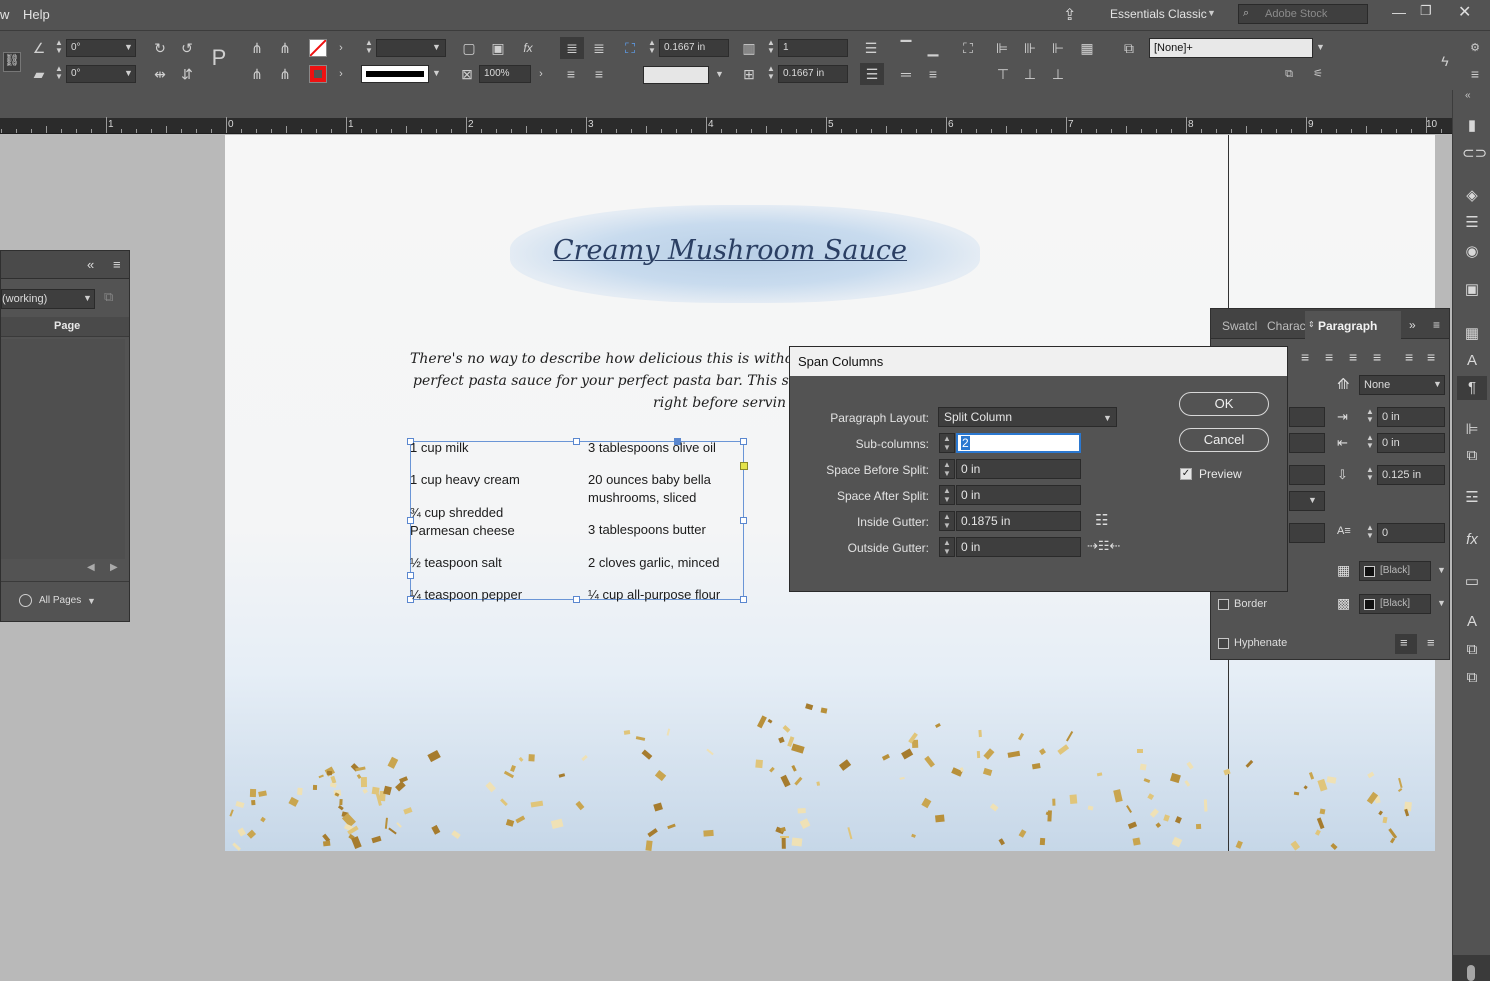  What do you see at coordinates (1471, 968) in the screenshot?
I see `dock-scrollbar` at bounding box center [1471, 968].